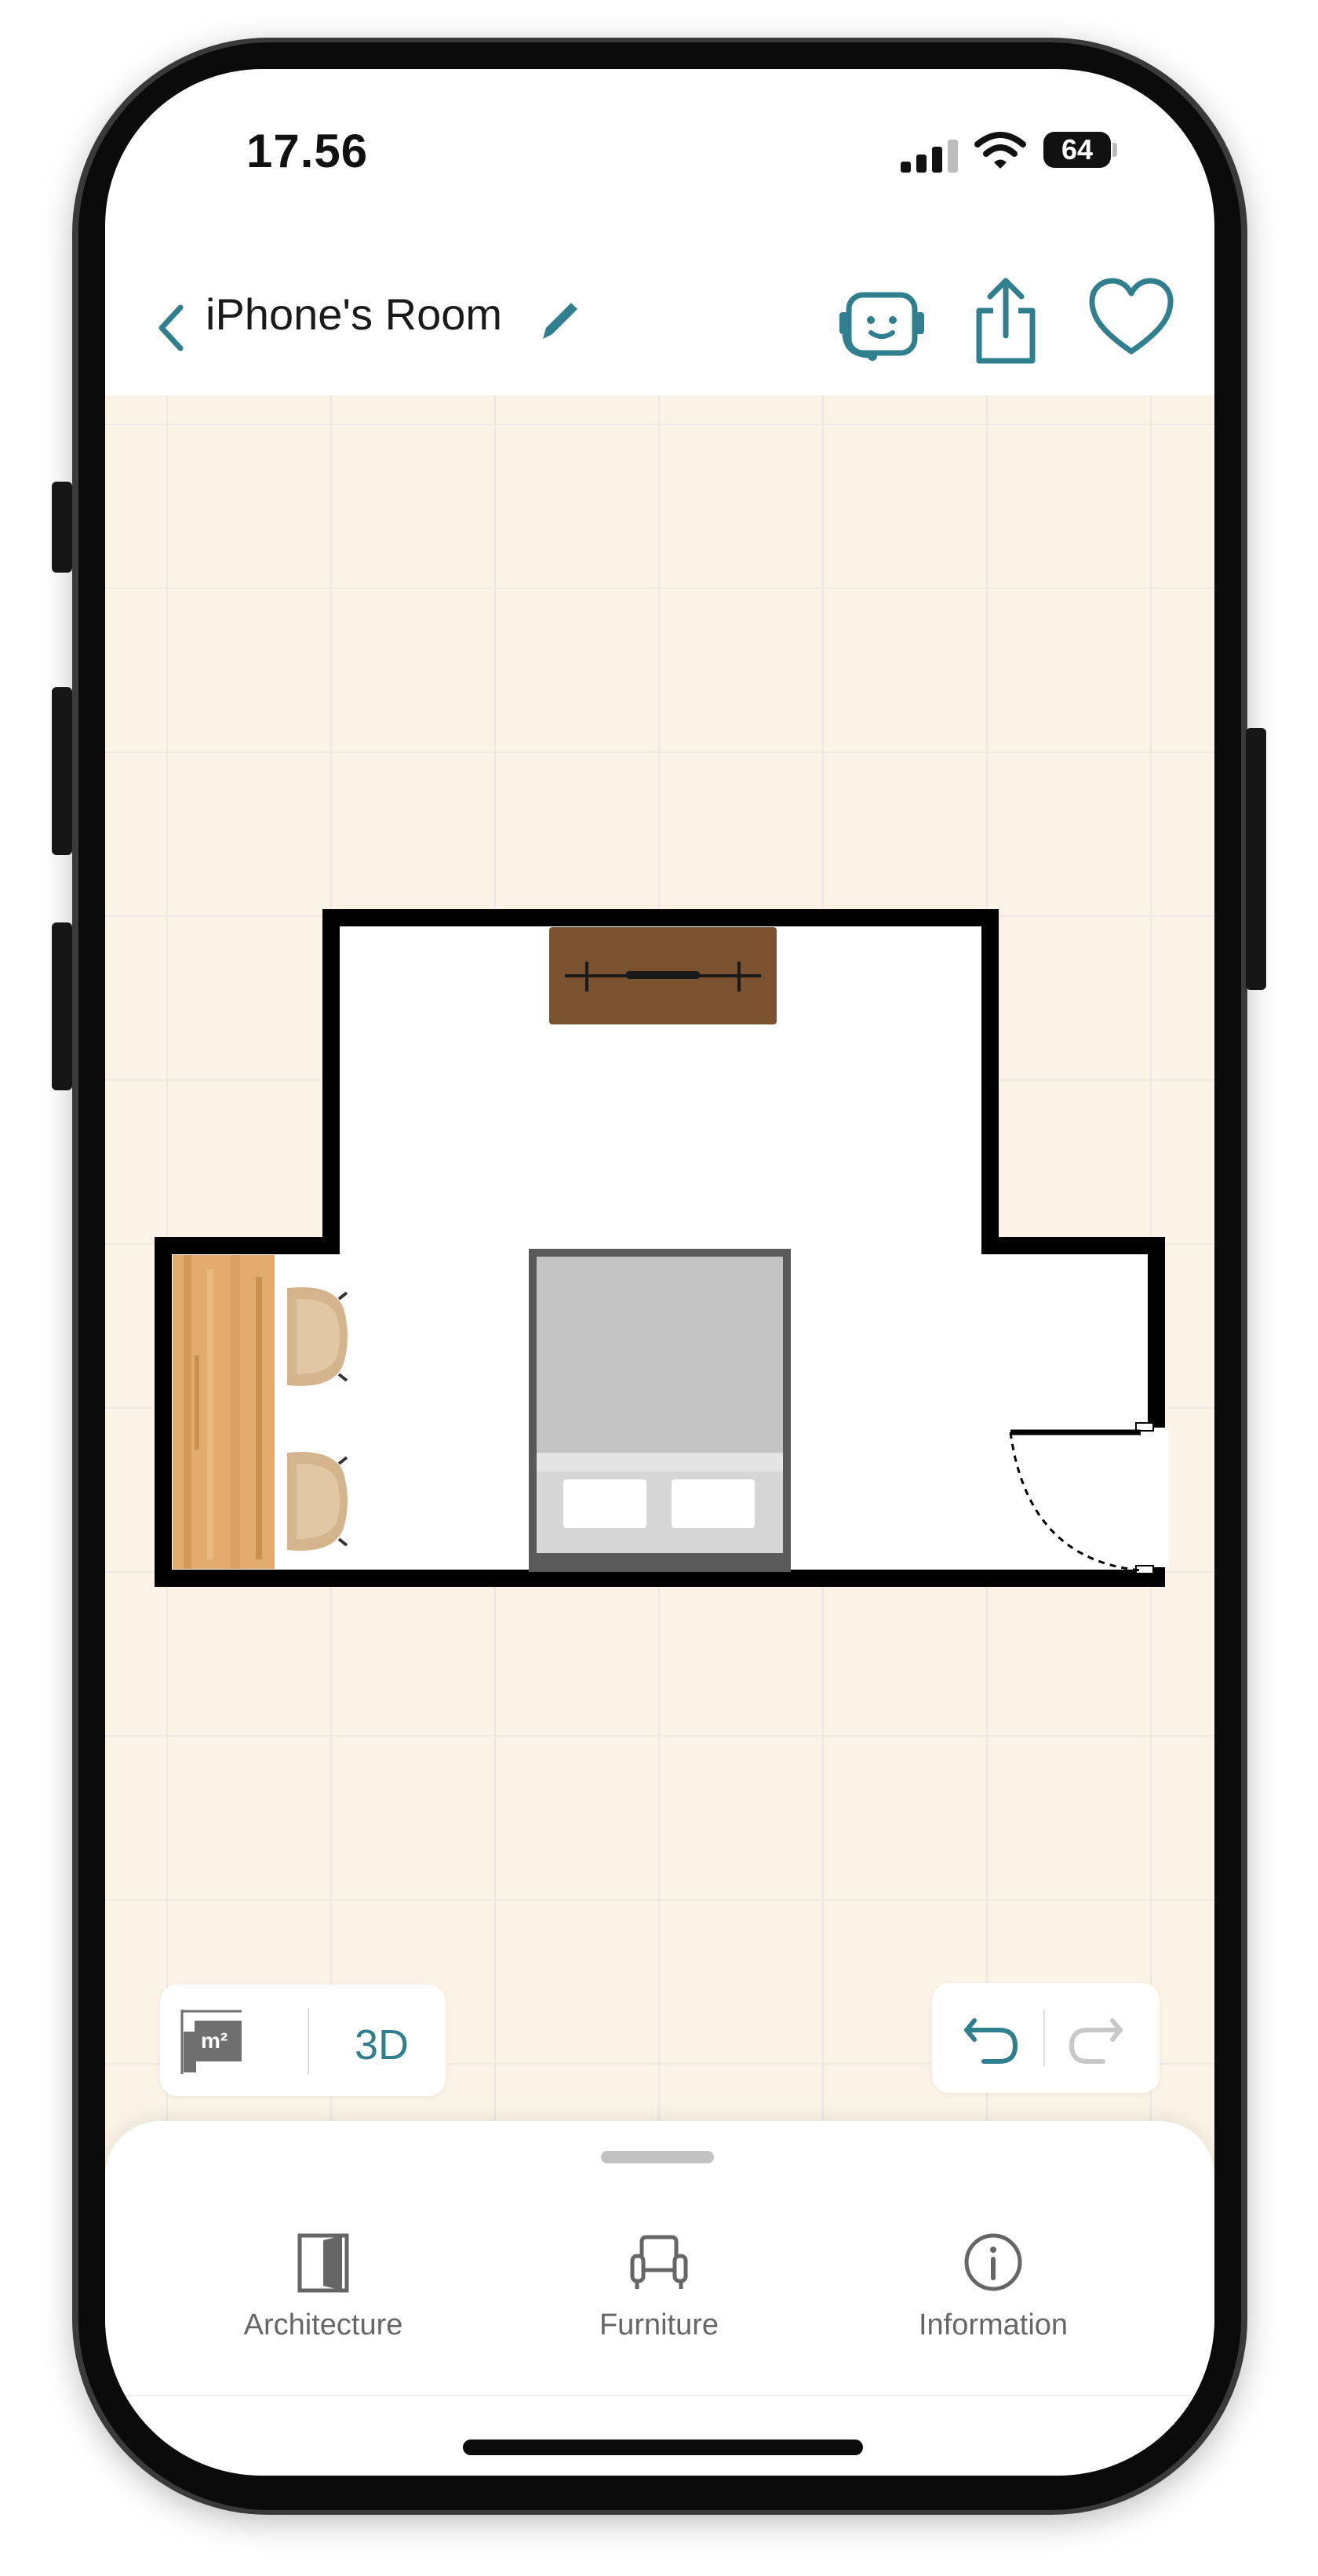 Image resolution: width=1318 pixels, height=2576 pixels. I want to click on phone-volume-down, so click(62, 1006).